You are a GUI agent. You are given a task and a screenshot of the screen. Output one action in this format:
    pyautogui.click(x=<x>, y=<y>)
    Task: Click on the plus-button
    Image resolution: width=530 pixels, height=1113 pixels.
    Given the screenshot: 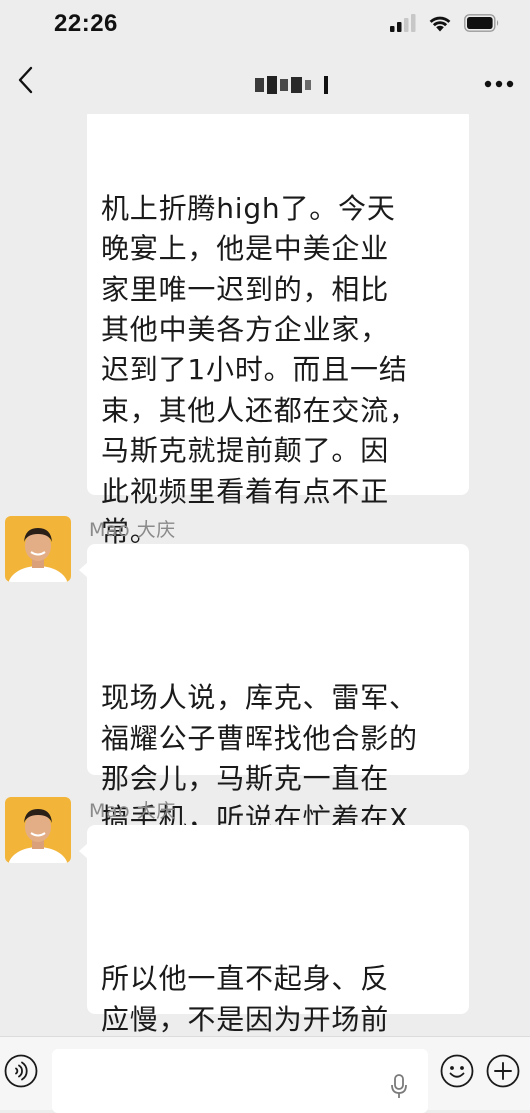 What is the action you would take?
    pyautogui.click(x=503, y=1073)
    